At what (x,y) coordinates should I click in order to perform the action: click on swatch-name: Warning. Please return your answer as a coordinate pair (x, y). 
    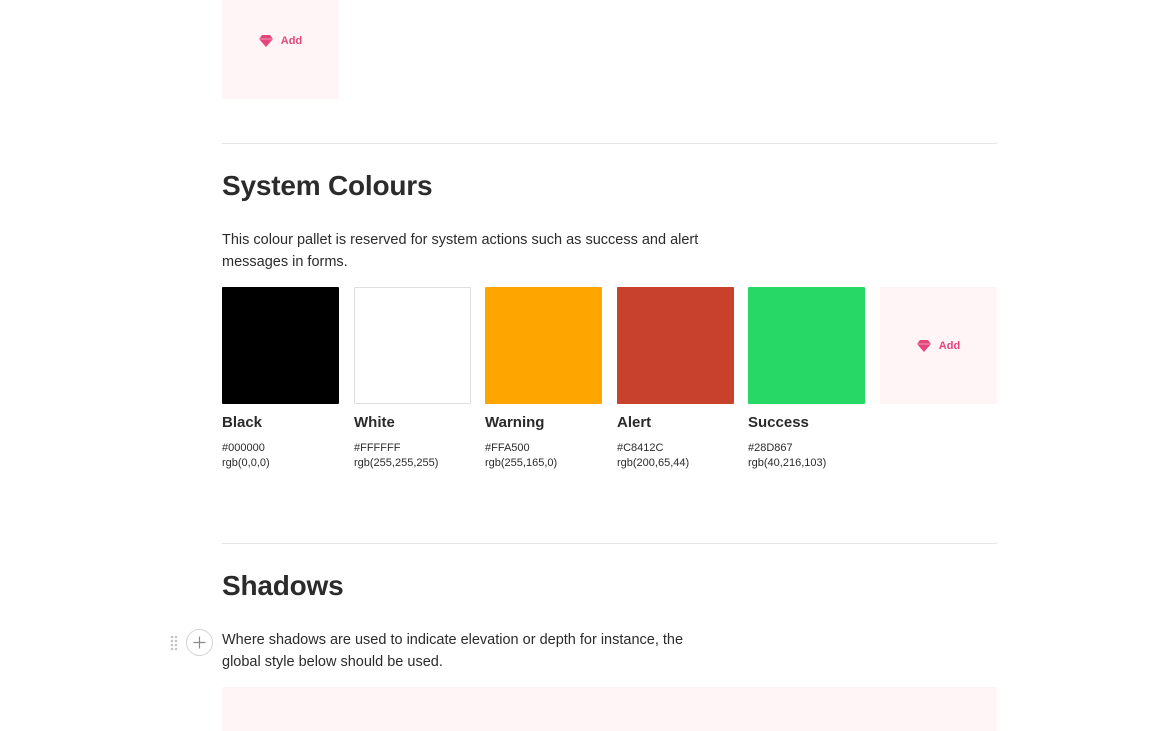
    Looking at the image, I should click on (515, 422).